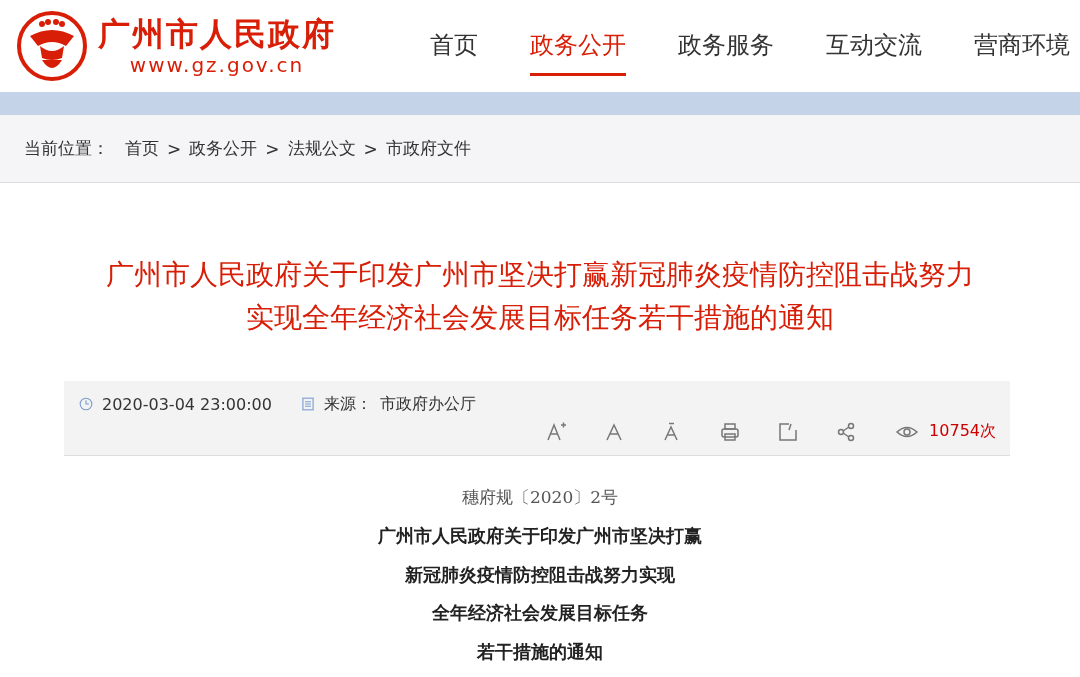 The image size is (1080, 677). Describe the element at coordinates (540, 275) in the screenshot. I see `article-title: 广州市人民政府关于印发广州市坚决打赢新冠肺炎疫情防控阻击战努力` at that location.